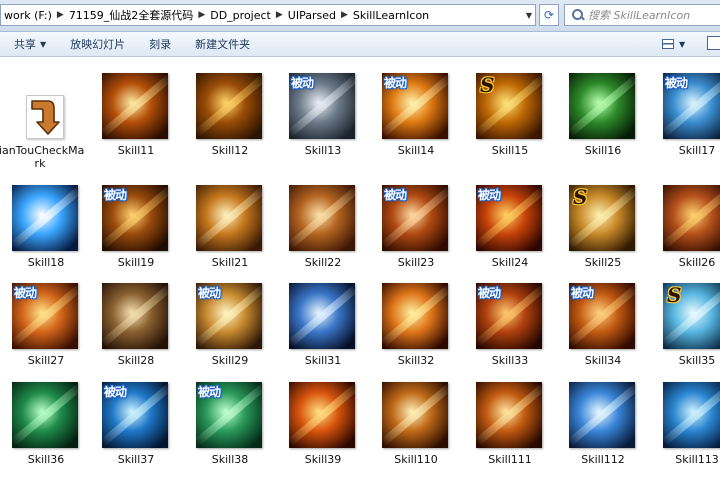 The width and height of the screenshot is (720, 485). What do you see at coordinates (509, 218) in the screenshot?
I see `flame-skill-icon: 被动` at bounding box center [509, 218].